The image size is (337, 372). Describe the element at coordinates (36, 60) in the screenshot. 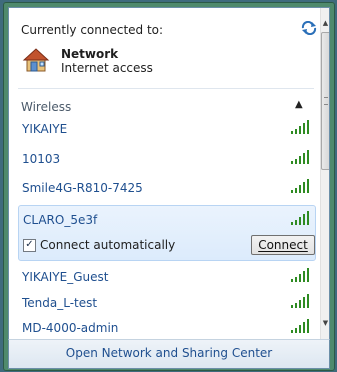

I see `network-house-icon` at that location.